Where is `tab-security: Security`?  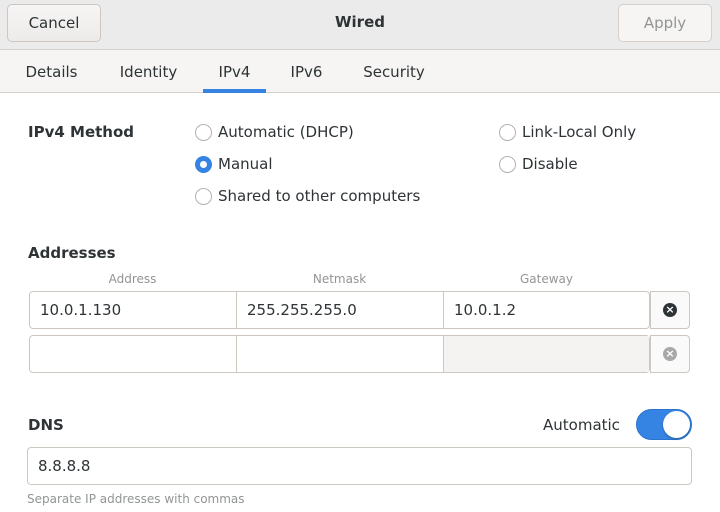 tab-security: Security is located at coordinates (394, 71).